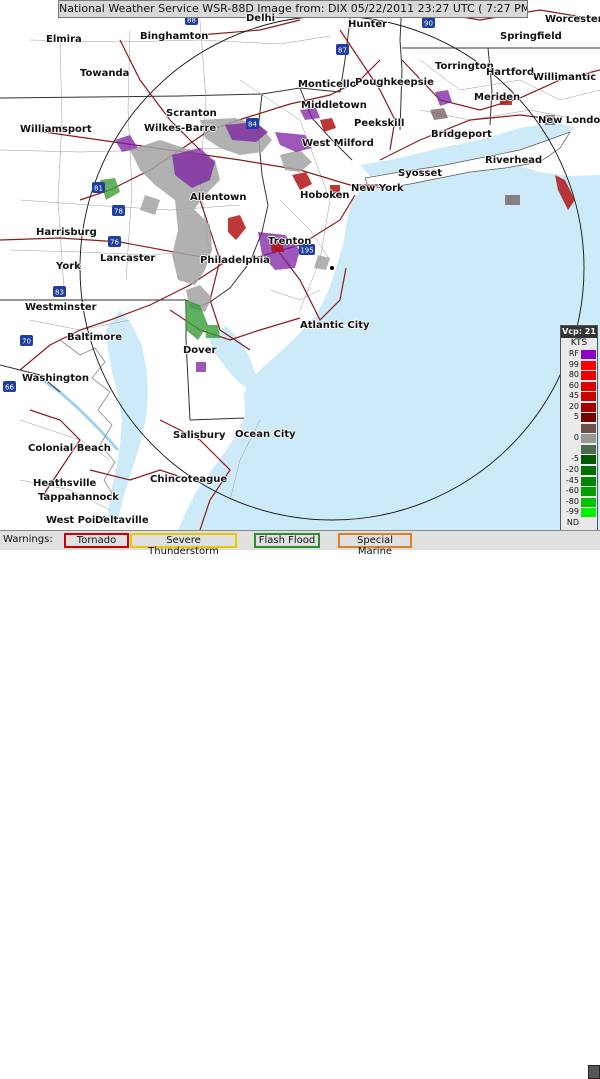 The height and width of the screenshot is (1079, 600). What do you see at coordinates (579, 523) in the screenshot?
I see `legend-row: ND` at bounding box center [579, 523].